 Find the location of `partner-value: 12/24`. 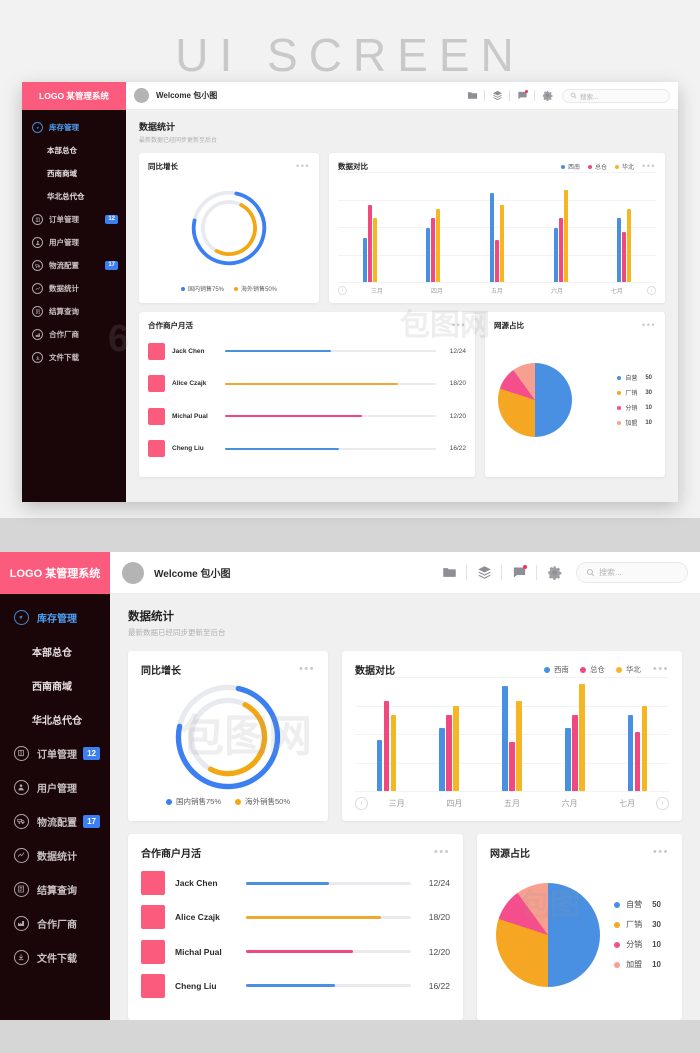

partner-value: 12/24 is located at coordinates (439, 883).